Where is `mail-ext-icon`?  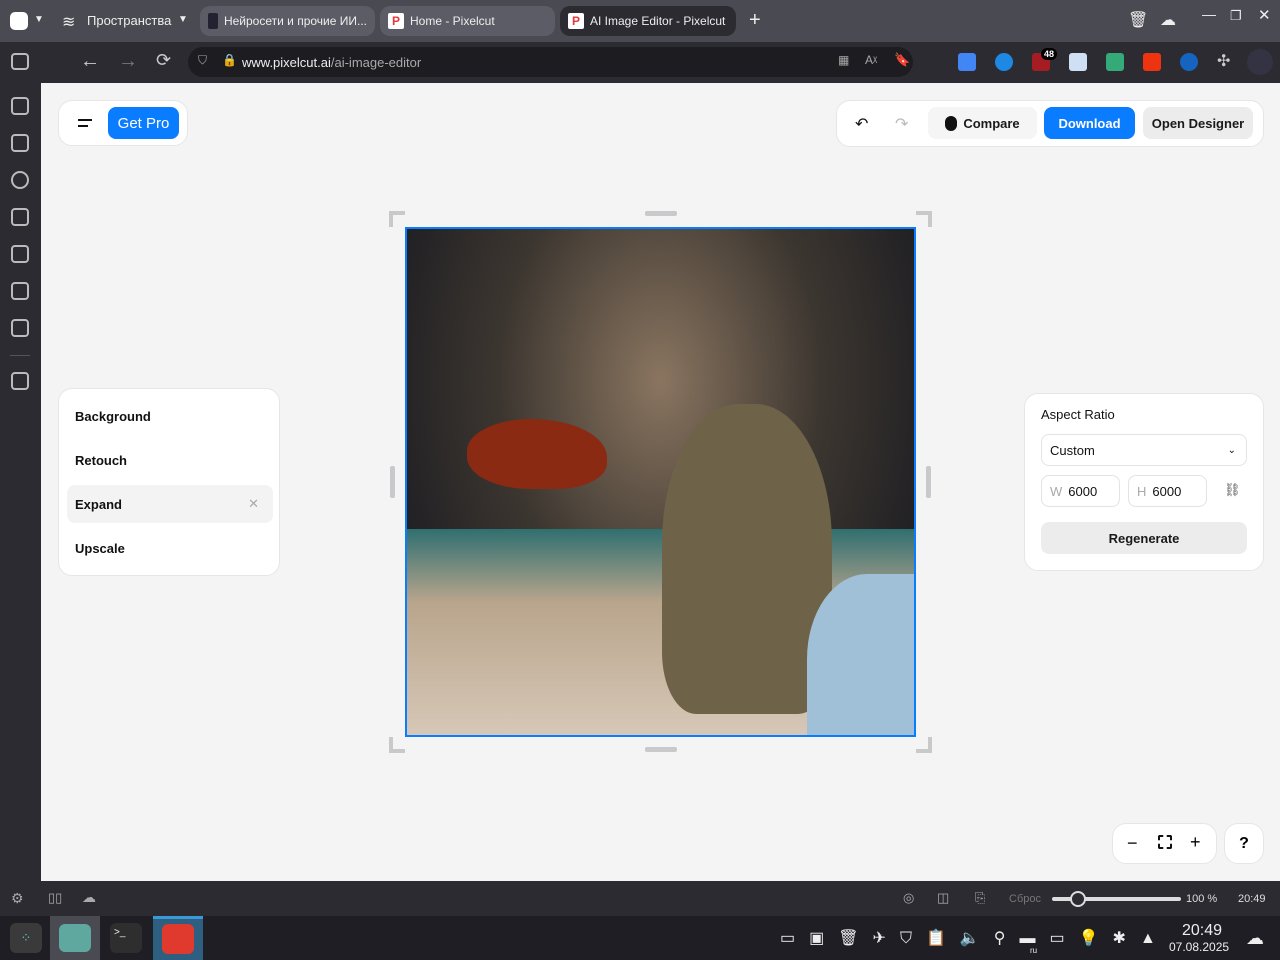
mail-ext-icon is located at coordinates (1078, 62).